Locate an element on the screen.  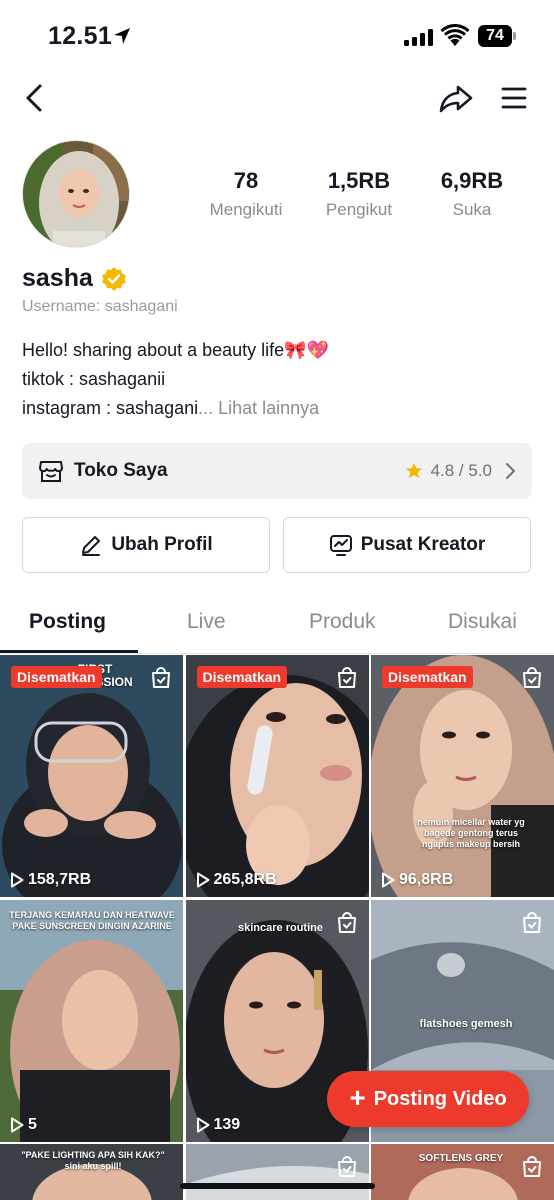
profile-name-row: sasha is located at coordinates (74, 278).